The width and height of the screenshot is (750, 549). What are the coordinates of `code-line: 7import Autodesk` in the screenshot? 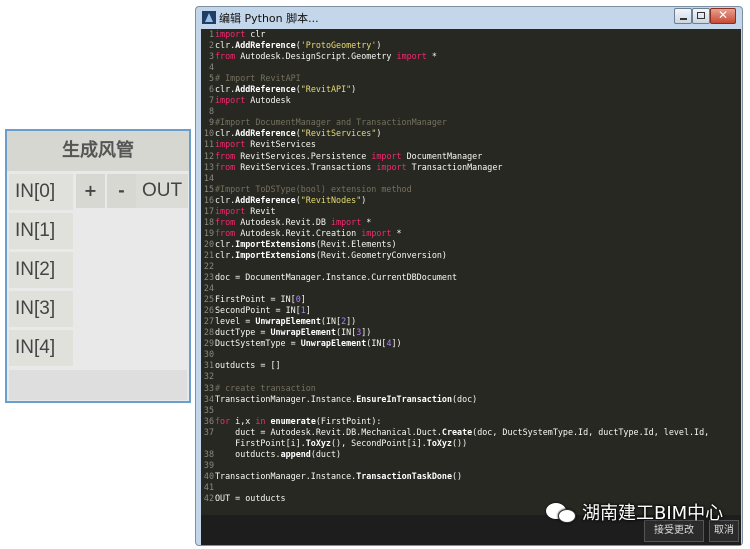 It's located at (471, 100).